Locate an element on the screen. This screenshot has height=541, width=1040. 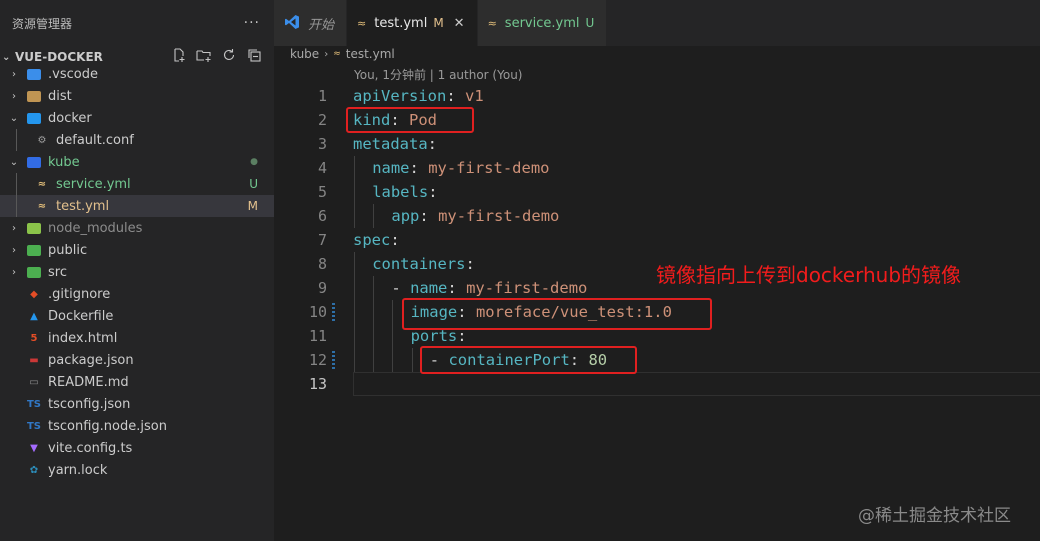
code-token: containers is located at coordinates (419, 264).